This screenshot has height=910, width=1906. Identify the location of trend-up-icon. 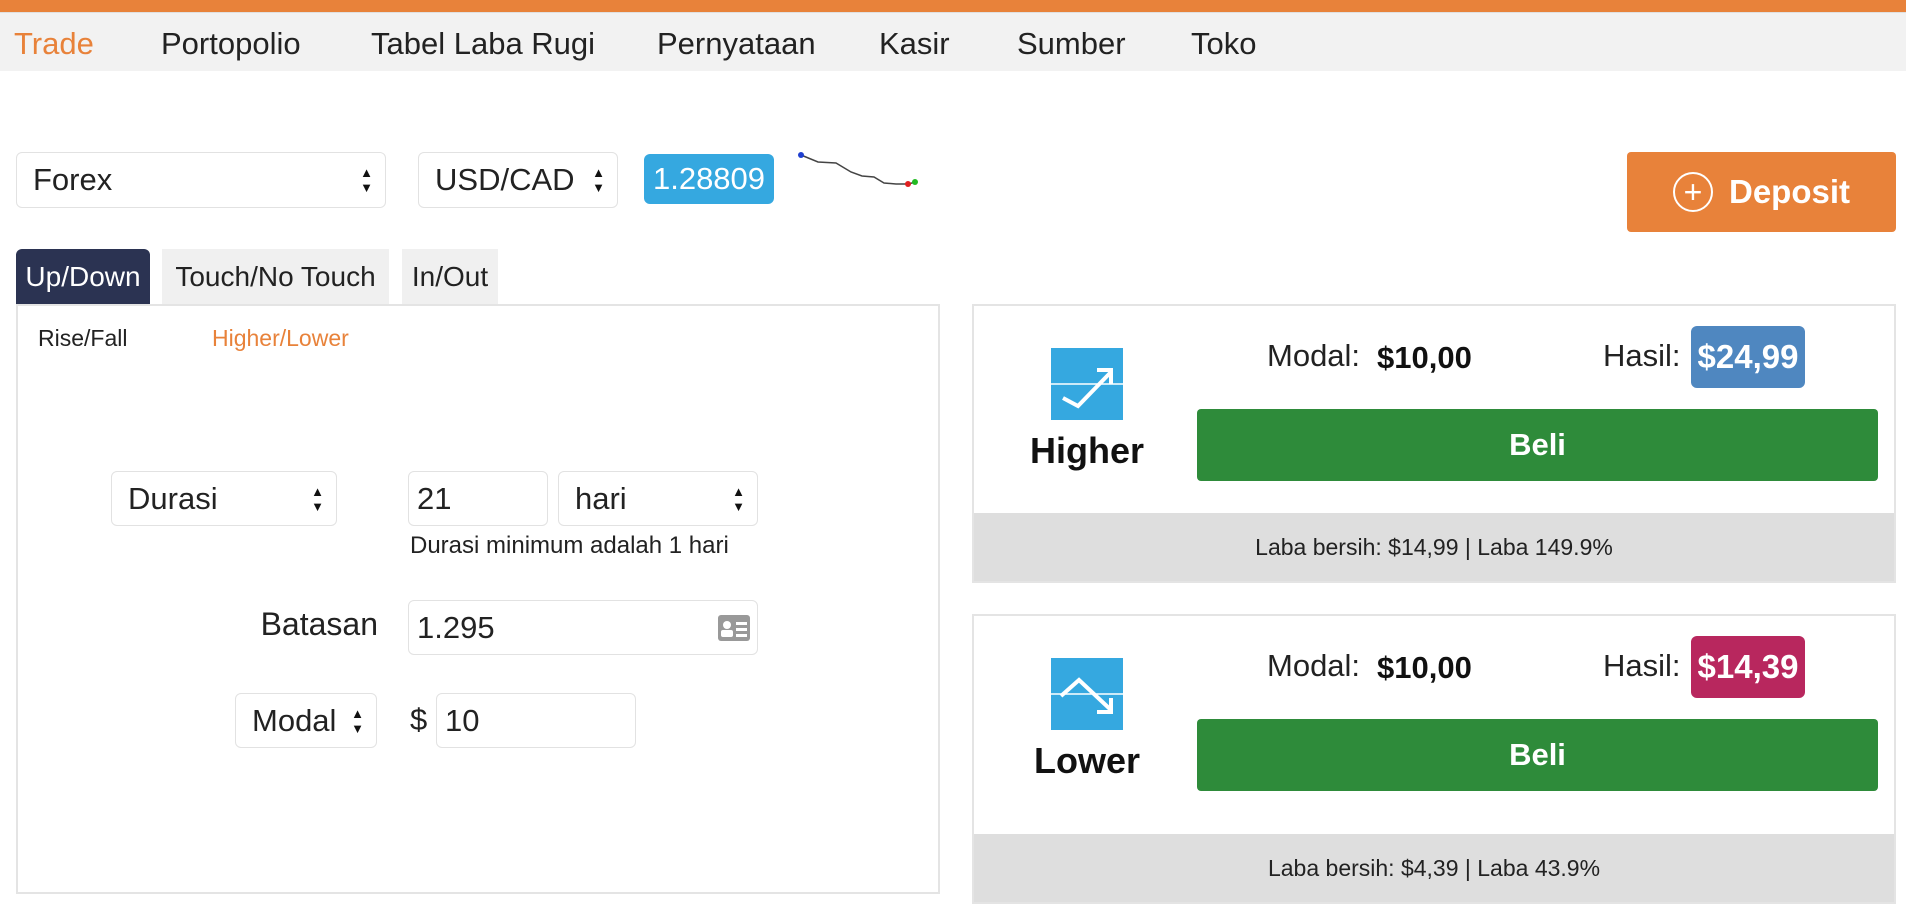
(1087, 384).